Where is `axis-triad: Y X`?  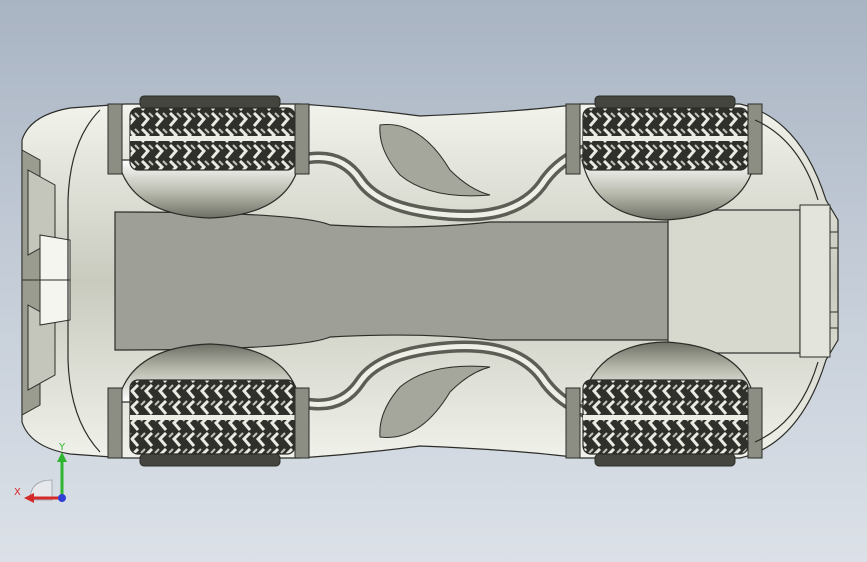 axis-triad: Y X is located at coordinates (40, 472).